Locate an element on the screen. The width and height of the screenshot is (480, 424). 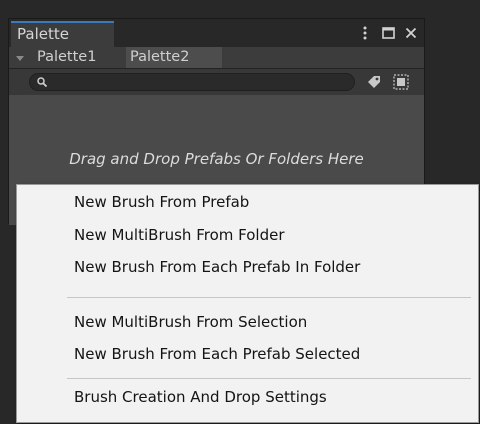
palette-tab-palette1: Palette1 is located at coordinates (79, 57).